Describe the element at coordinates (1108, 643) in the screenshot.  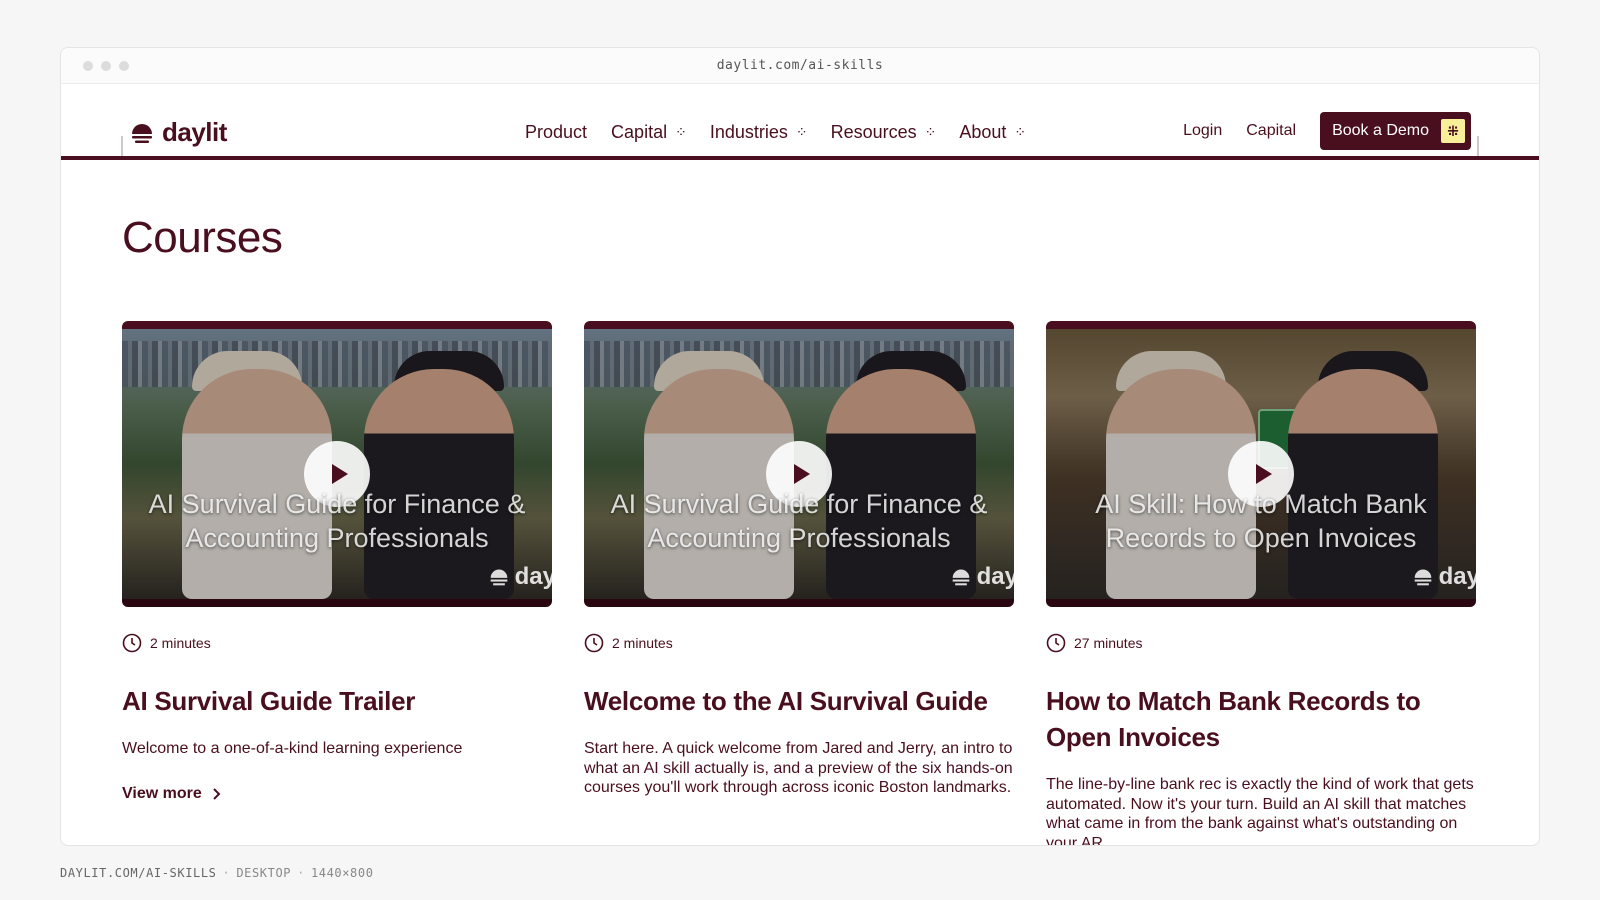
I see `duration-text: 27 minutes` at that location.